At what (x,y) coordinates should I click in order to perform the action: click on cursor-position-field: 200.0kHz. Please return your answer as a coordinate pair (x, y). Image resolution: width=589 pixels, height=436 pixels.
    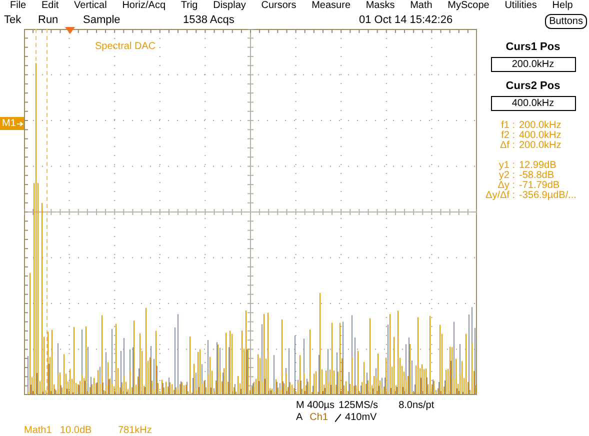
    Looking at the image, I should click on (533, 64).